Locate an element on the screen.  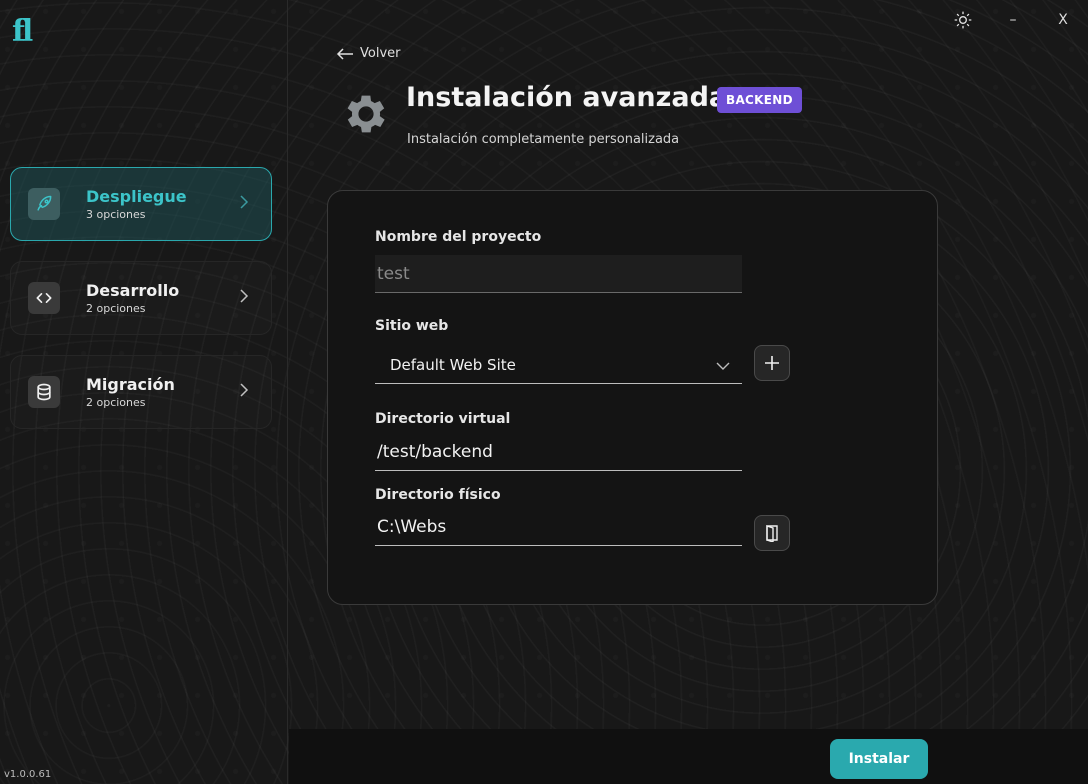
project-name-field is located at coordinates (558, 274).